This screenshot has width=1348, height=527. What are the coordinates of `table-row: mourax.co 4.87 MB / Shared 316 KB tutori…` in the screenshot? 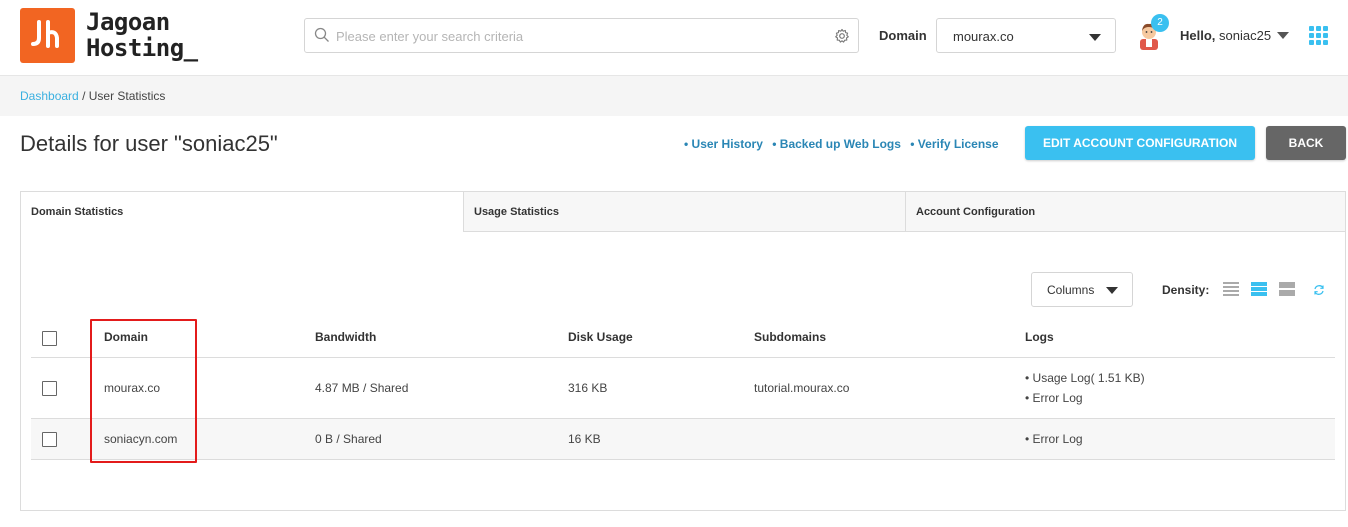 It's located at (683, 388).